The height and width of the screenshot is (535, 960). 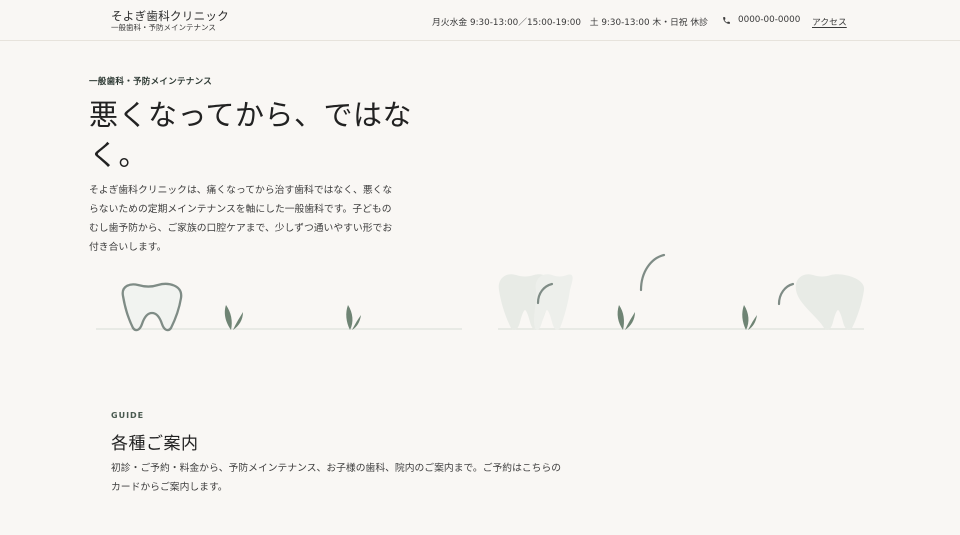 I want to click on phone-contact: 0000-00-0000, so click(x=761, y=20).